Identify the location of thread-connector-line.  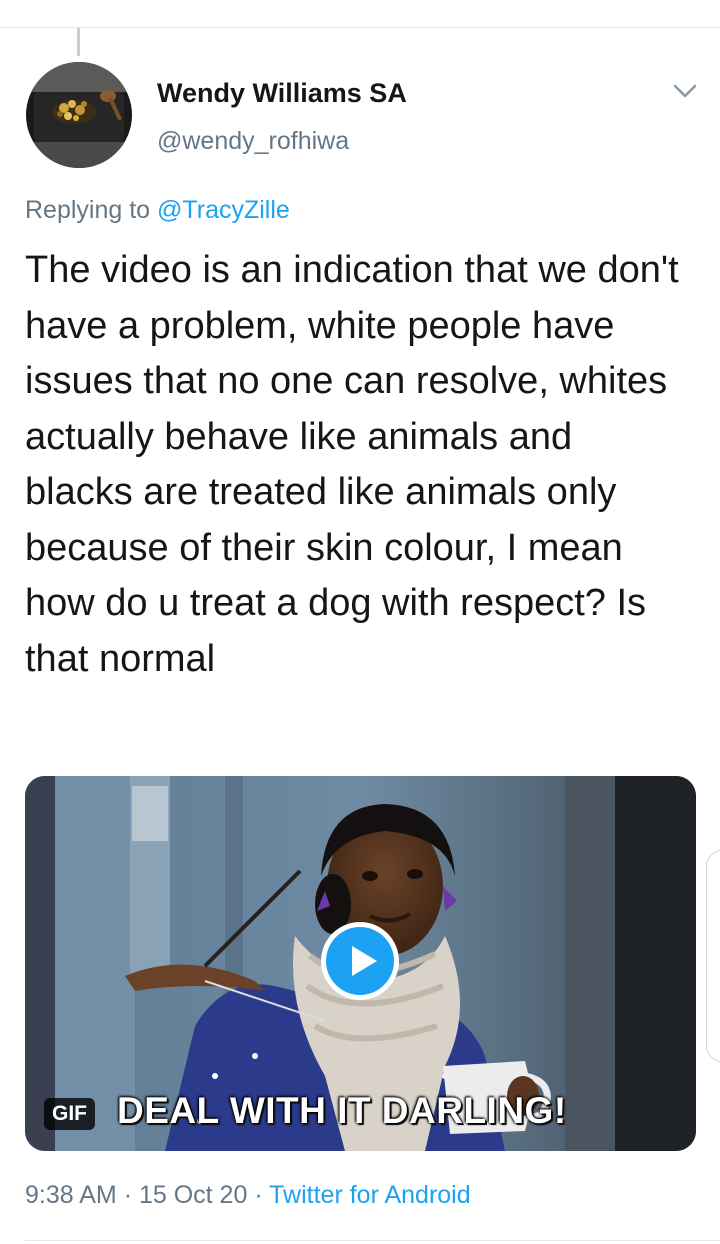
(78, 42).